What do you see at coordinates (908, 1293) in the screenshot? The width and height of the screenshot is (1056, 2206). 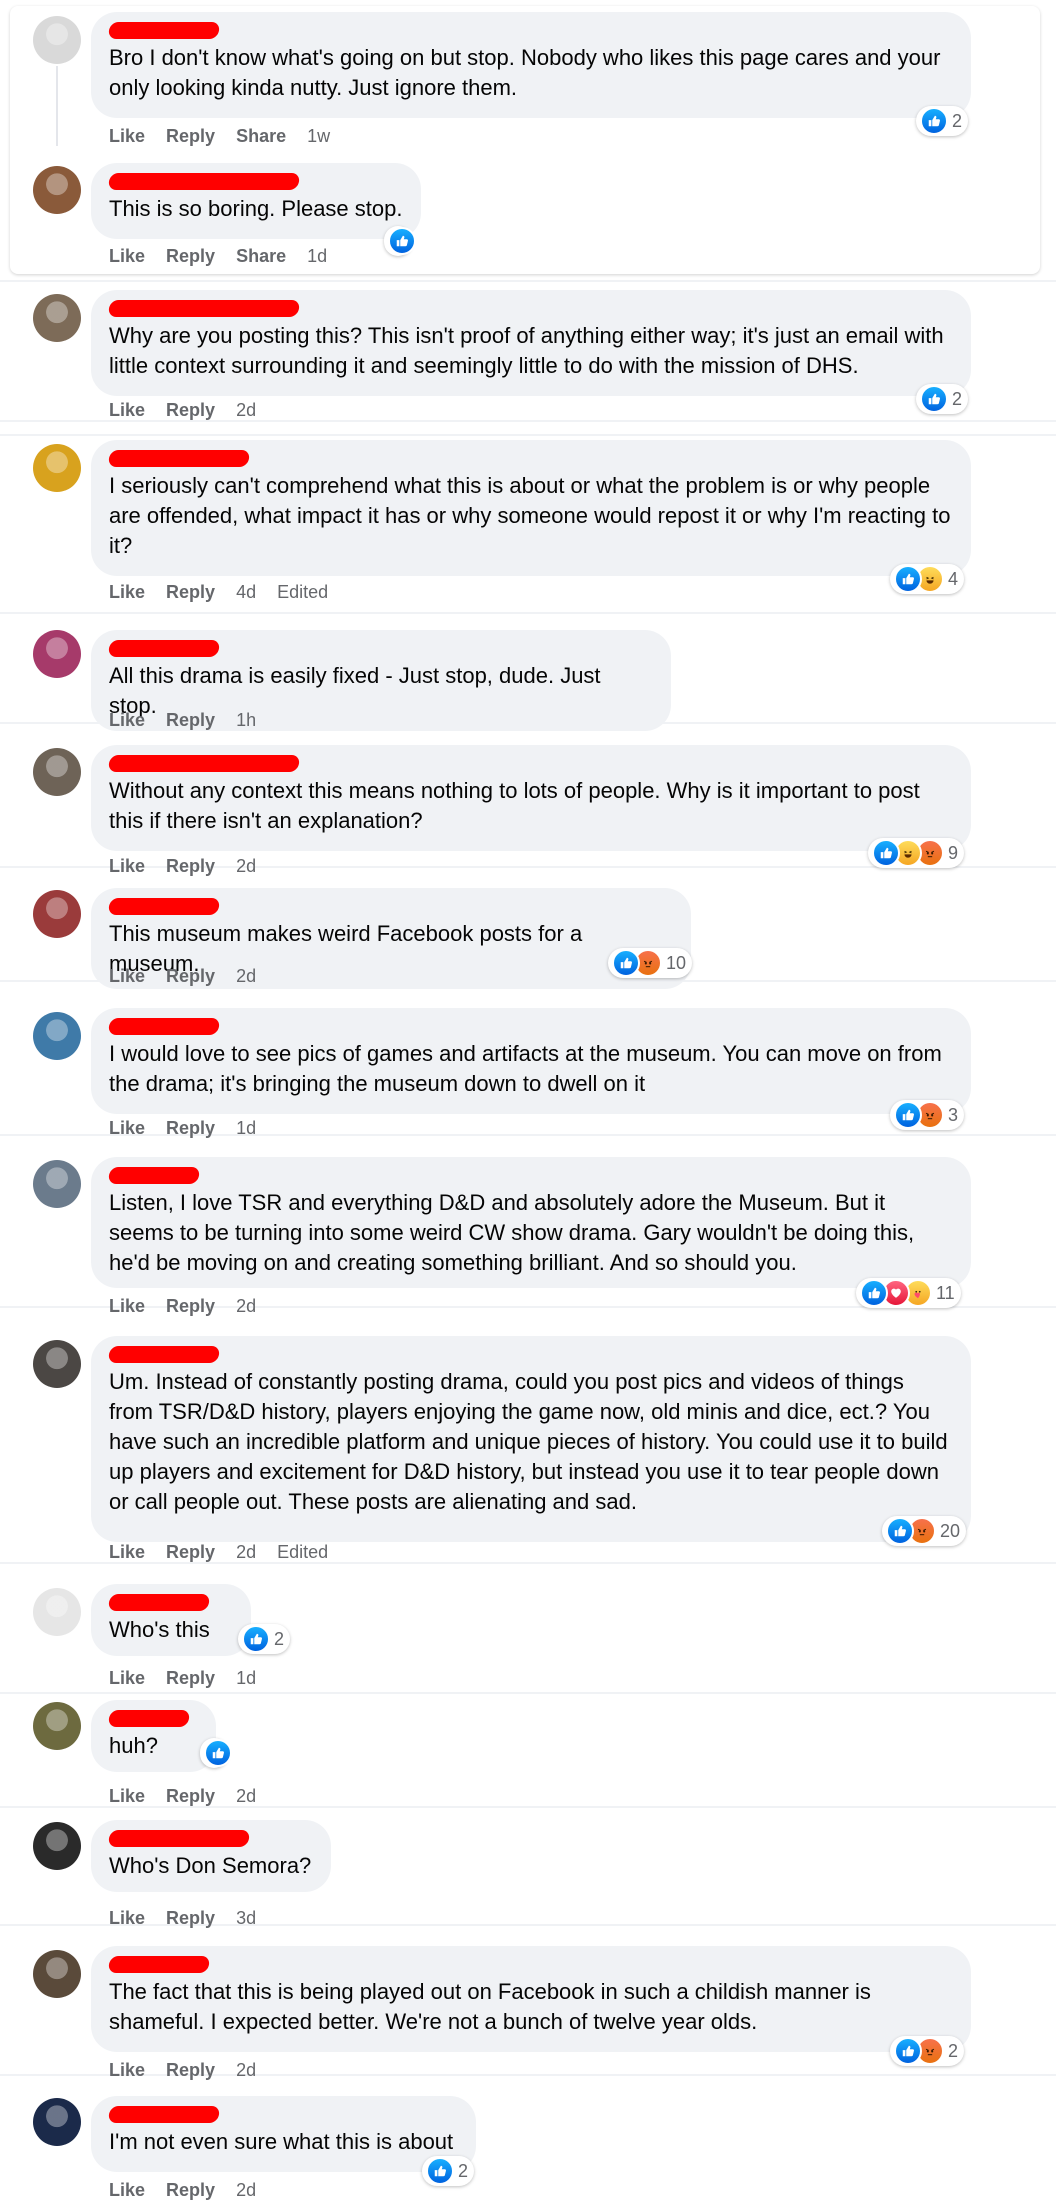 I see `reaction-summary: 11` at bounding box center [908, 1293].